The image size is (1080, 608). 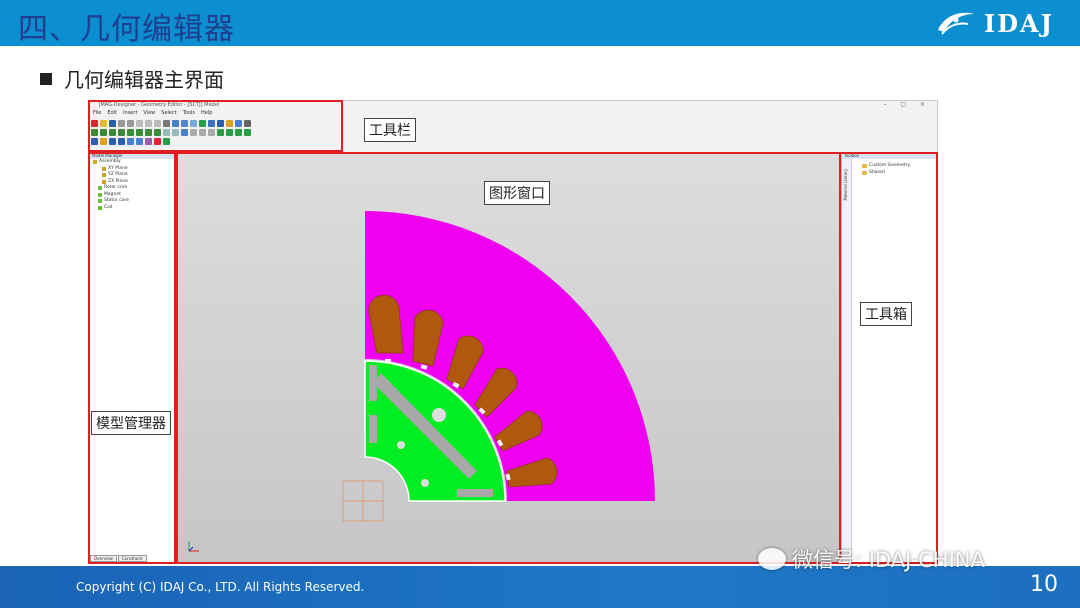 What do you see at coordinates (888, 358) in the screenshot?
I see `toolbox-highlight` at bounding box center [888, 358].